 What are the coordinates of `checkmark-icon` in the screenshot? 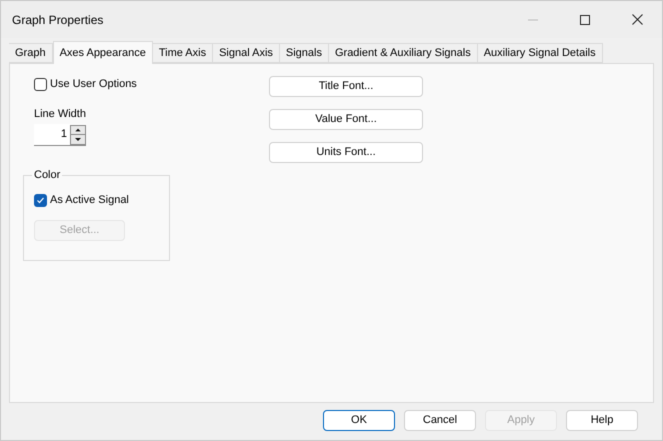 It's located at (40, 200).